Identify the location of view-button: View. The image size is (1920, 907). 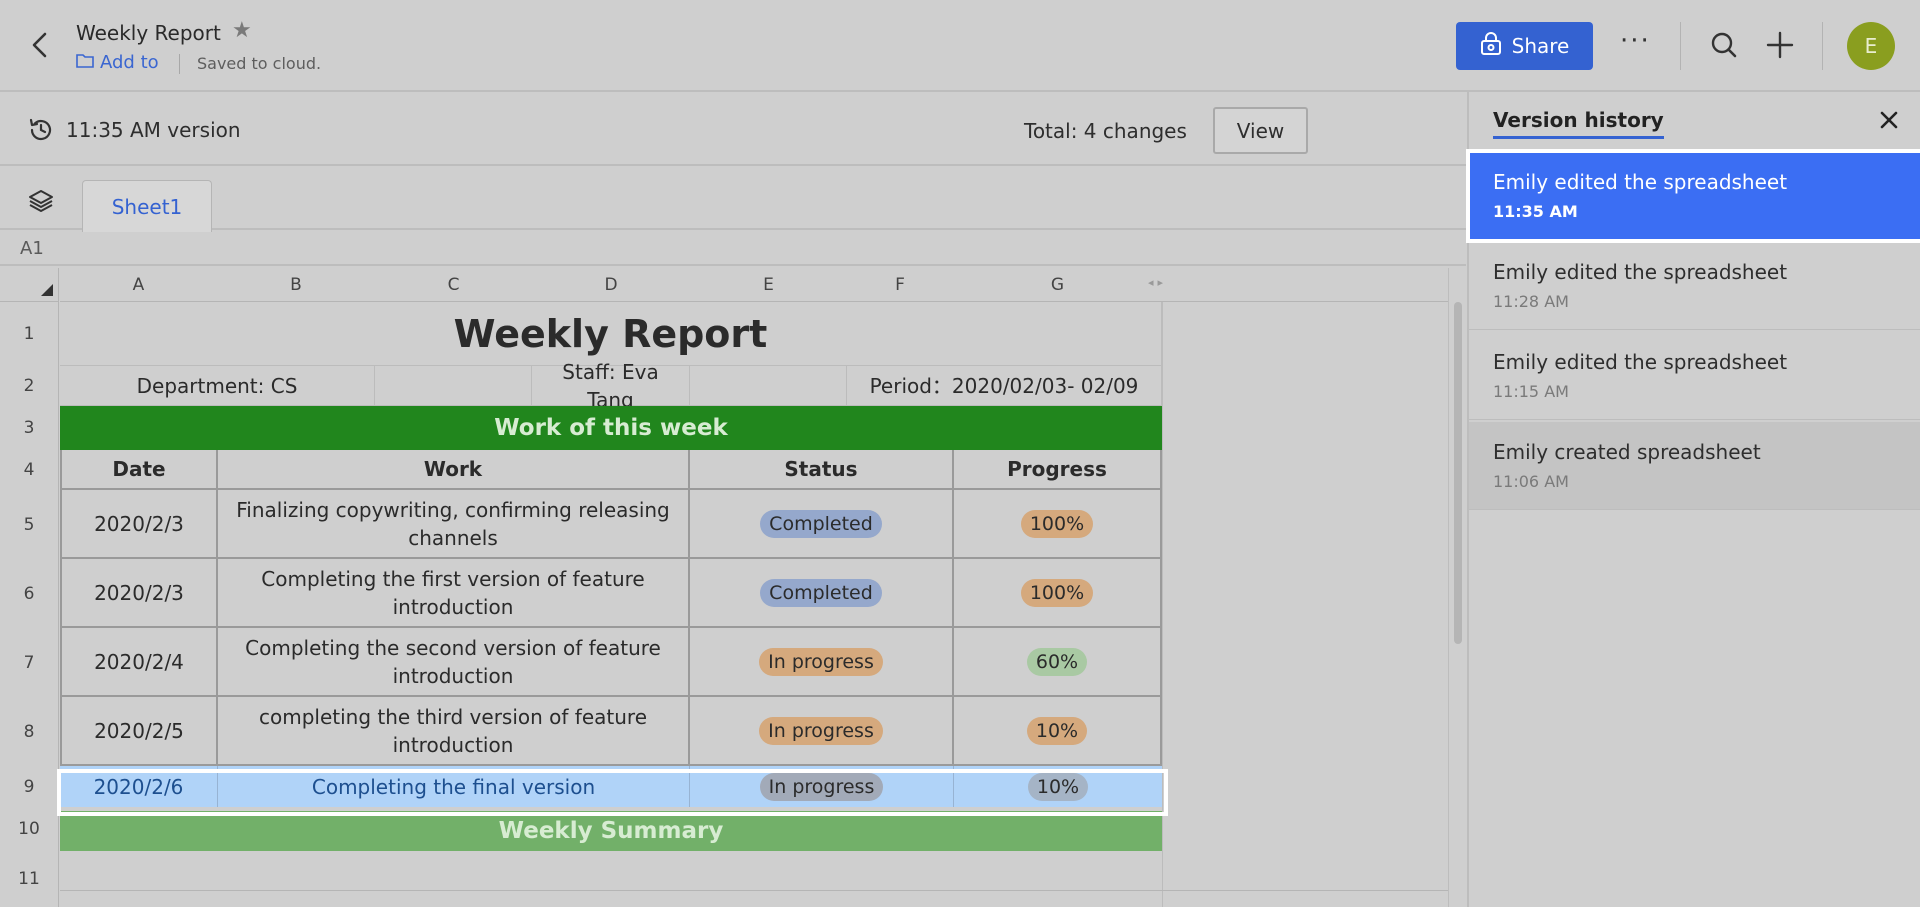
(1260, 130).